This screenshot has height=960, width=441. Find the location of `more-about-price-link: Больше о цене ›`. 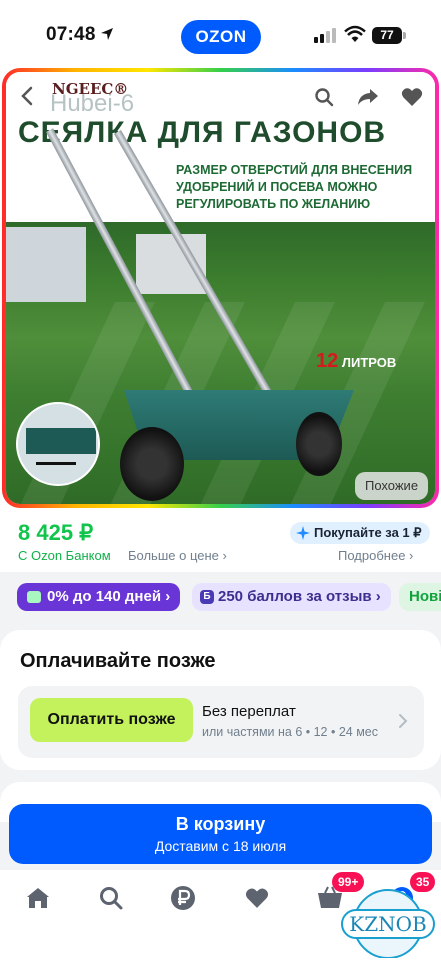

more-about-price-link: Больше о цене › is located at coordinates (177, 555).